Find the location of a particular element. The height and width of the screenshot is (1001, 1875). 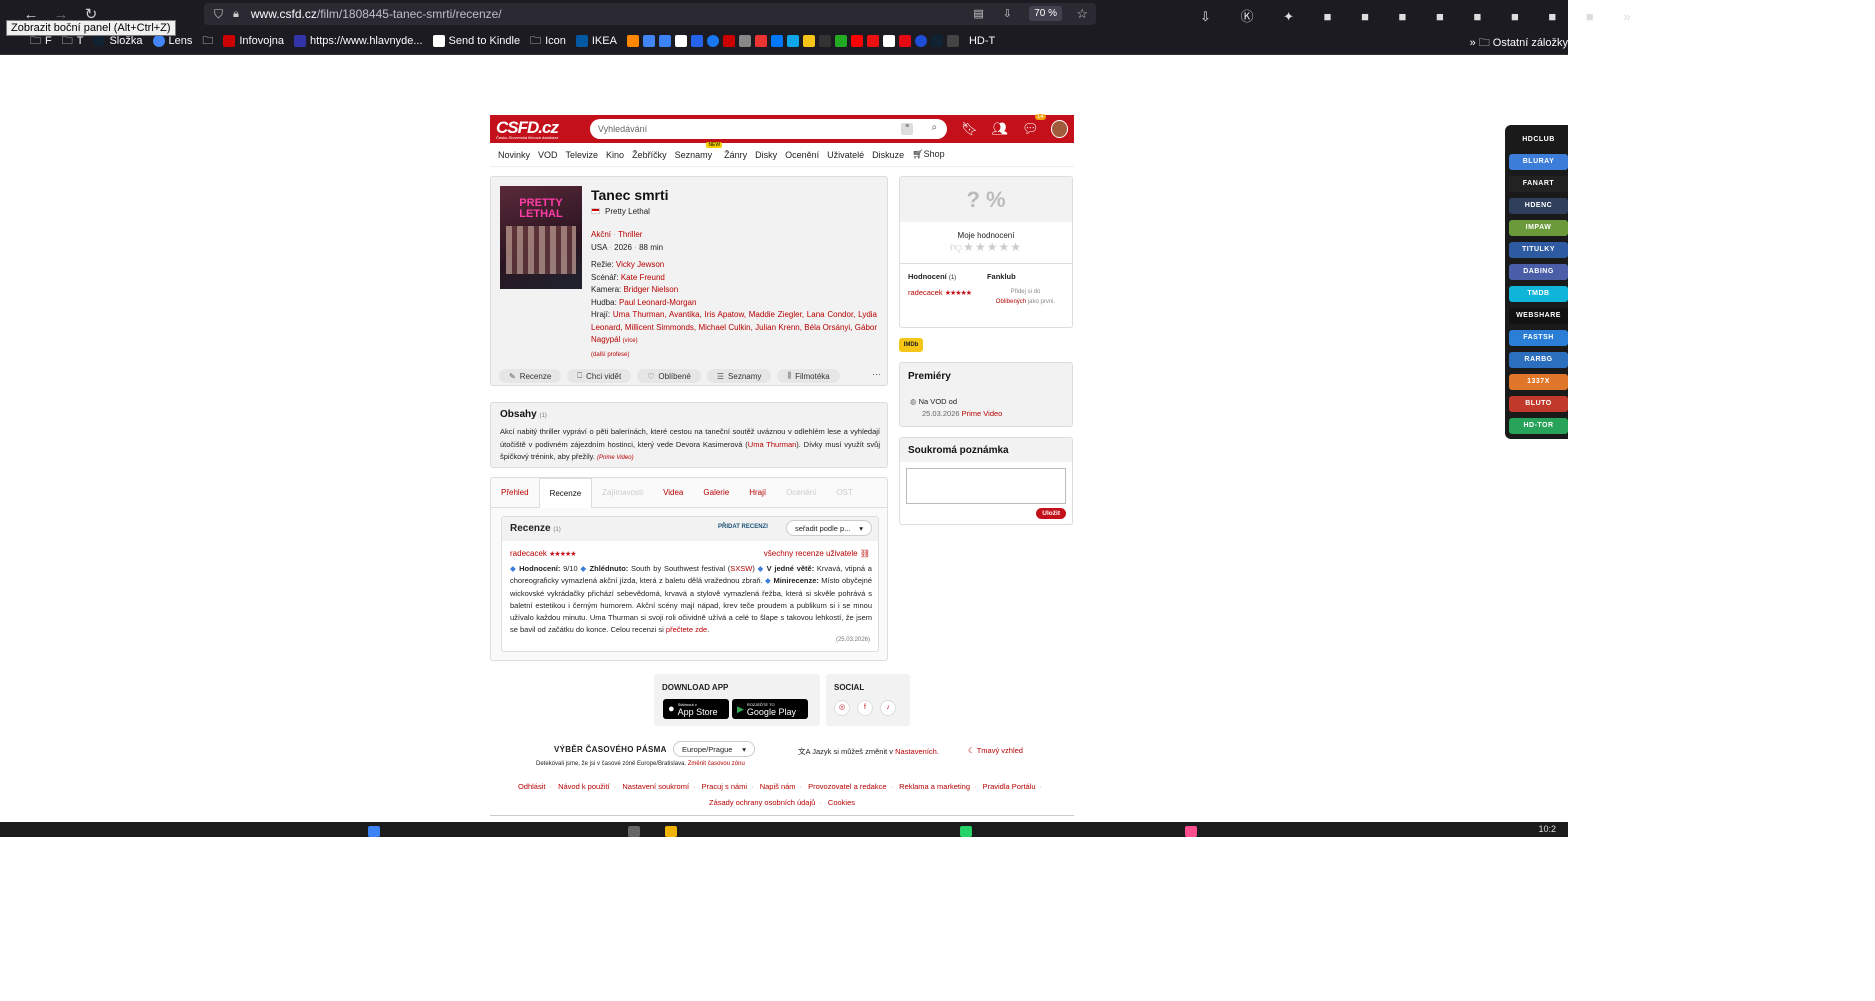

bookmark-lens: Lens is located at coordinates (172, 41).